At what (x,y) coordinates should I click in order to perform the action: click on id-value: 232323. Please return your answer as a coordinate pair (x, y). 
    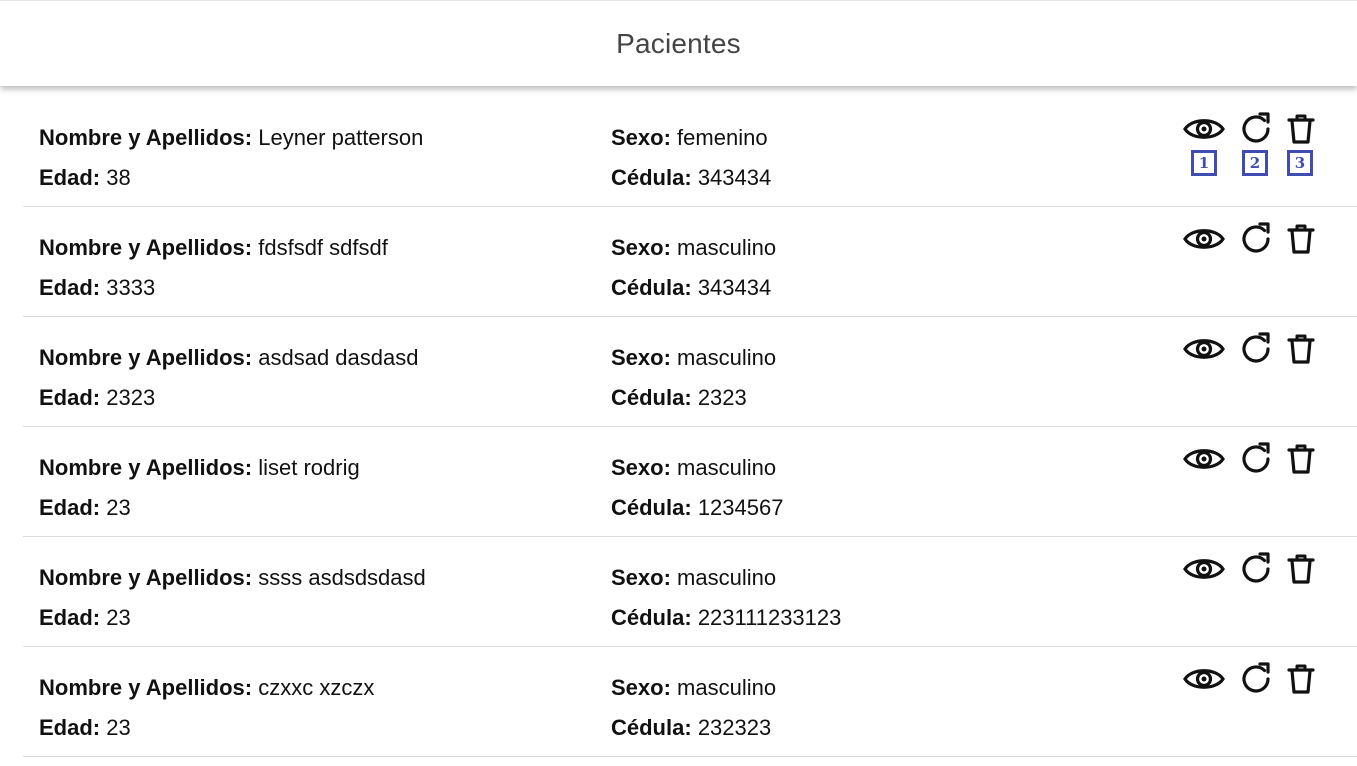
    Looking at the image, I should click on (734, 727).